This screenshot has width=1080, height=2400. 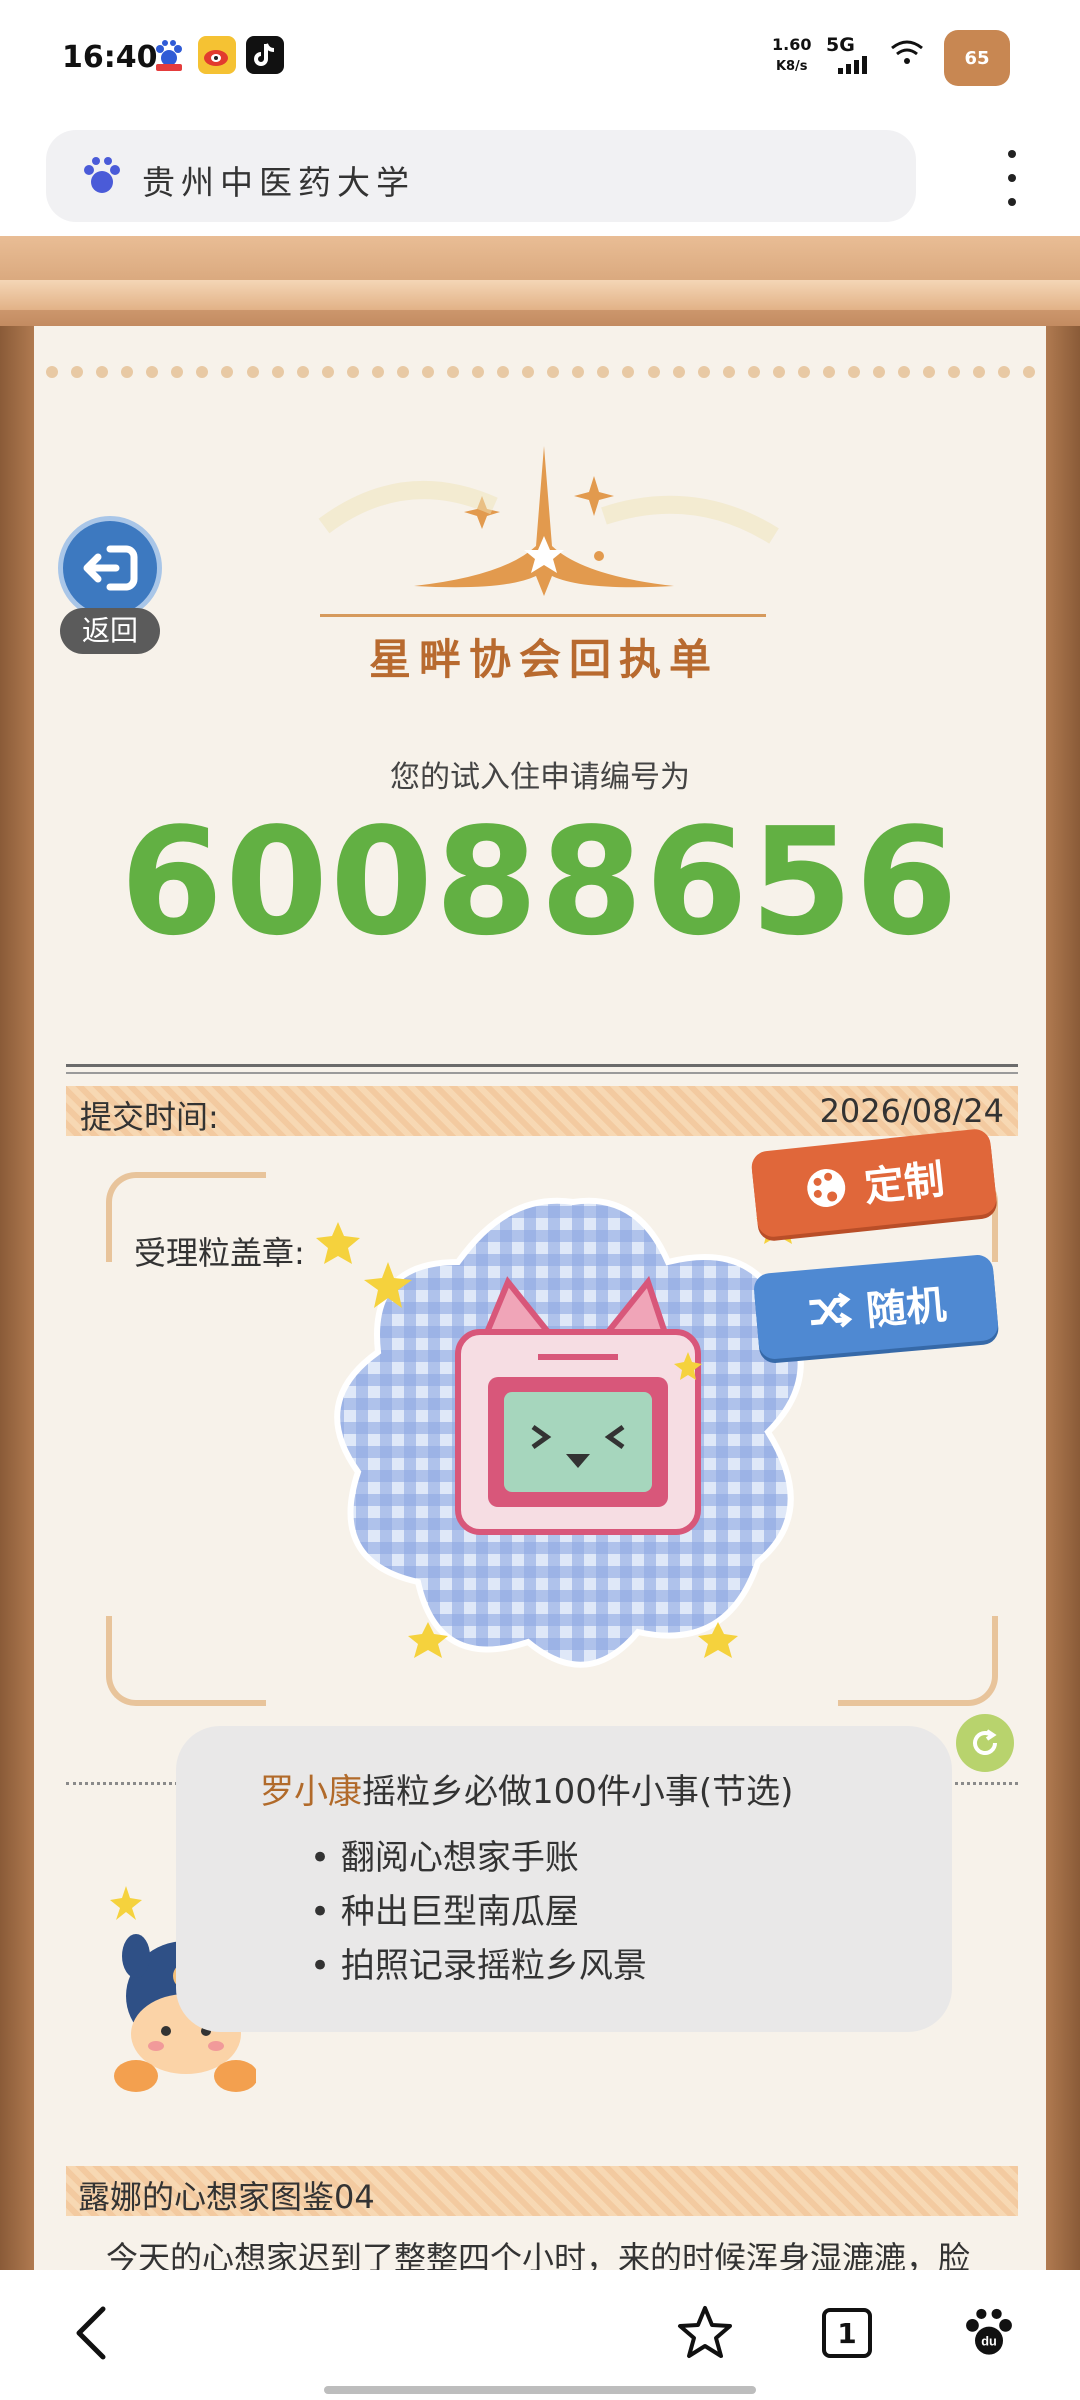 I want to click on weibo-icon, so click(x=217, y=55).